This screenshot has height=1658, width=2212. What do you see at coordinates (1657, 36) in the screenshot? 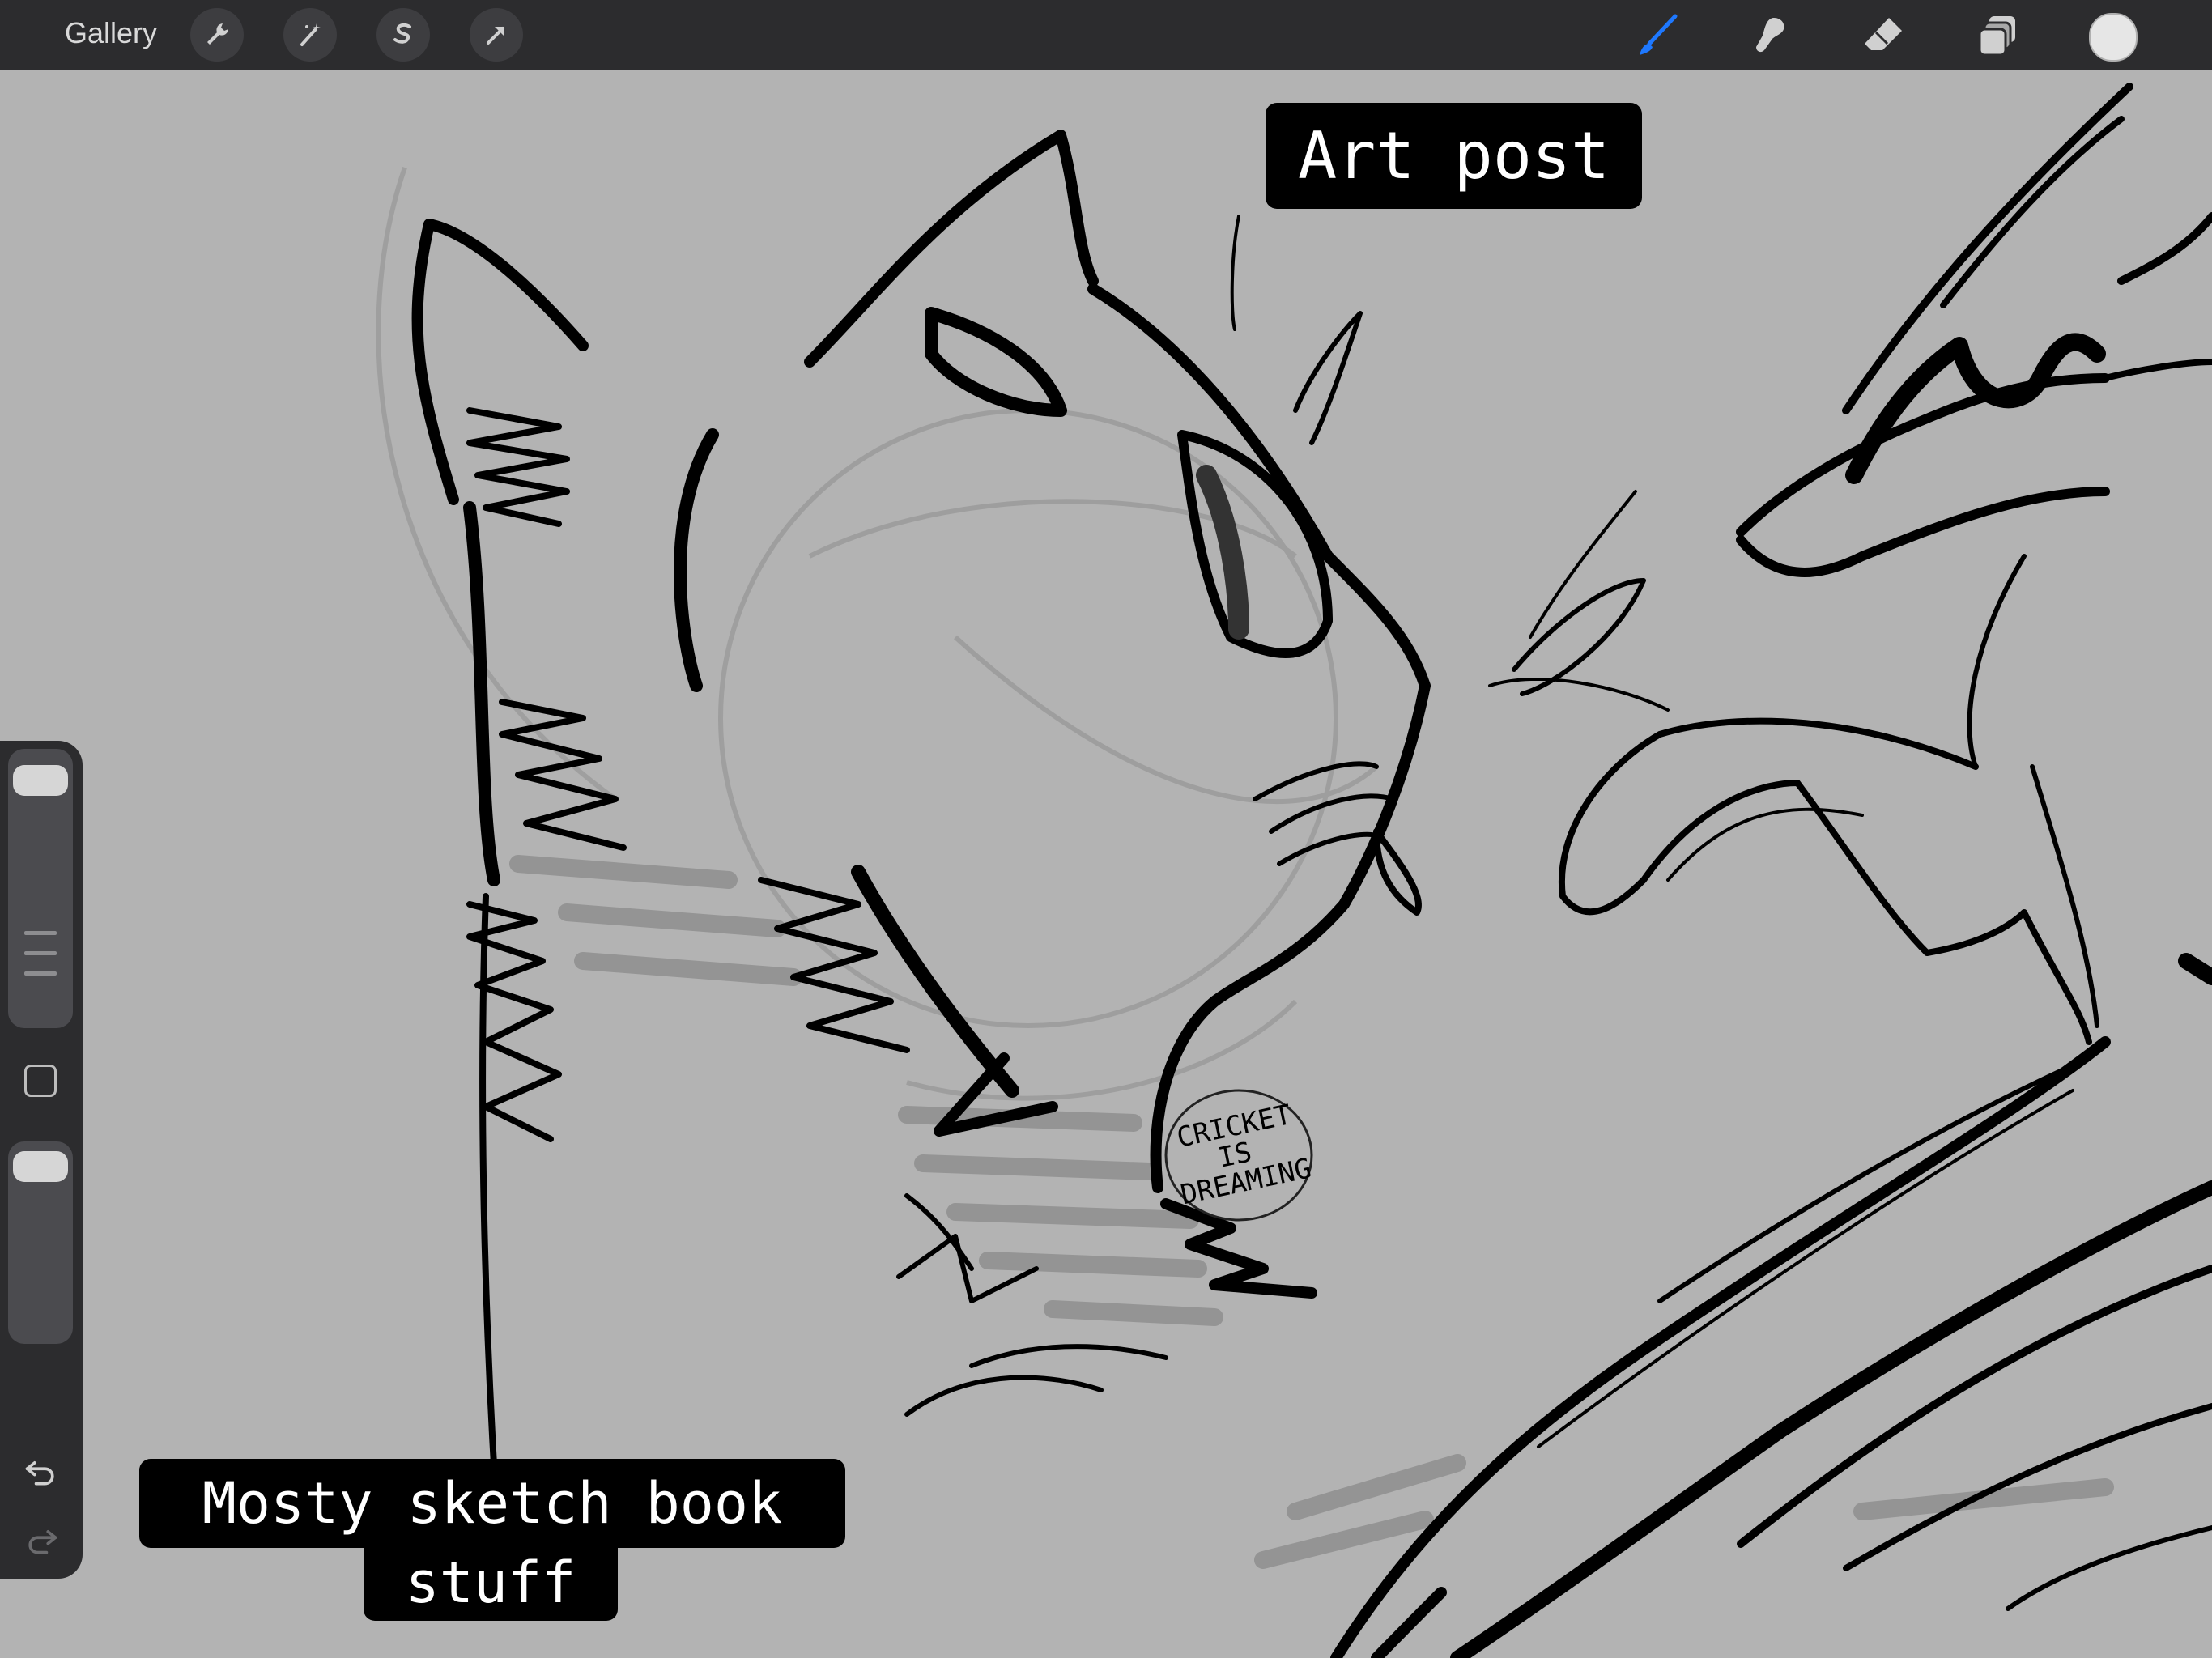
I see `brush-icon` at bounding box center [1657, 36].